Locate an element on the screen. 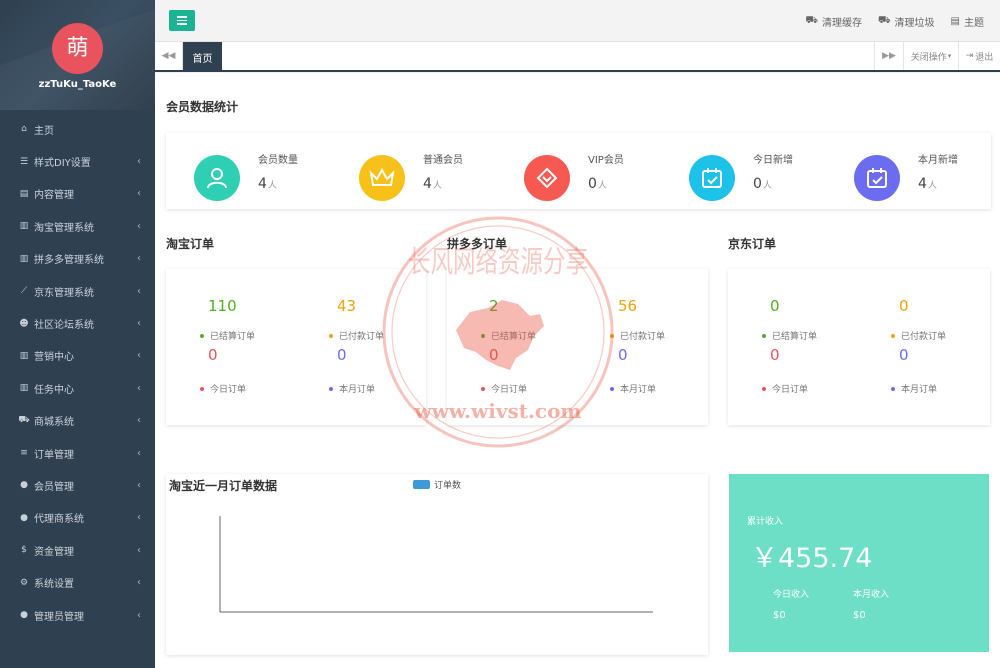 This screenshot has height=668, width=1000. caret-down-icon: ▾ is located at coordinates (949, 56).